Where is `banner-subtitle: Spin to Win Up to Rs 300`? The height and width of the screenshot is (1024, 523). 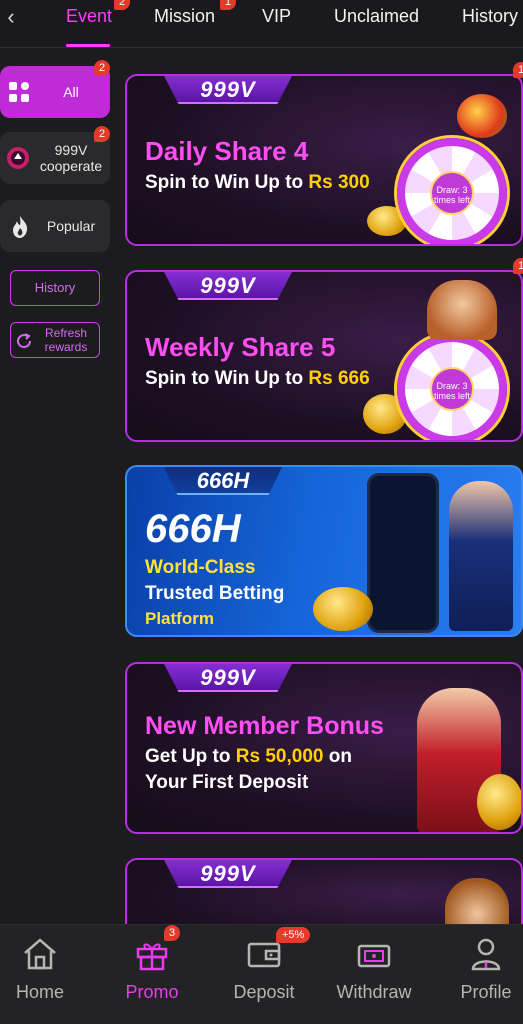 banner-subtitle: Spin to Win Up to Rs 300 is located at coordinates (257, 183).